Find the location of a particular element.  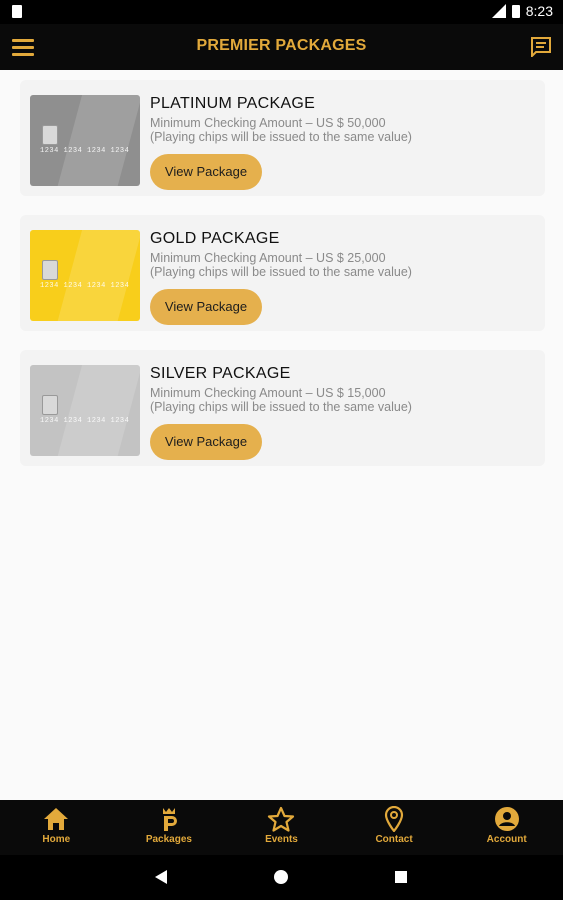

account-icon is located at coordinates (506, 819).